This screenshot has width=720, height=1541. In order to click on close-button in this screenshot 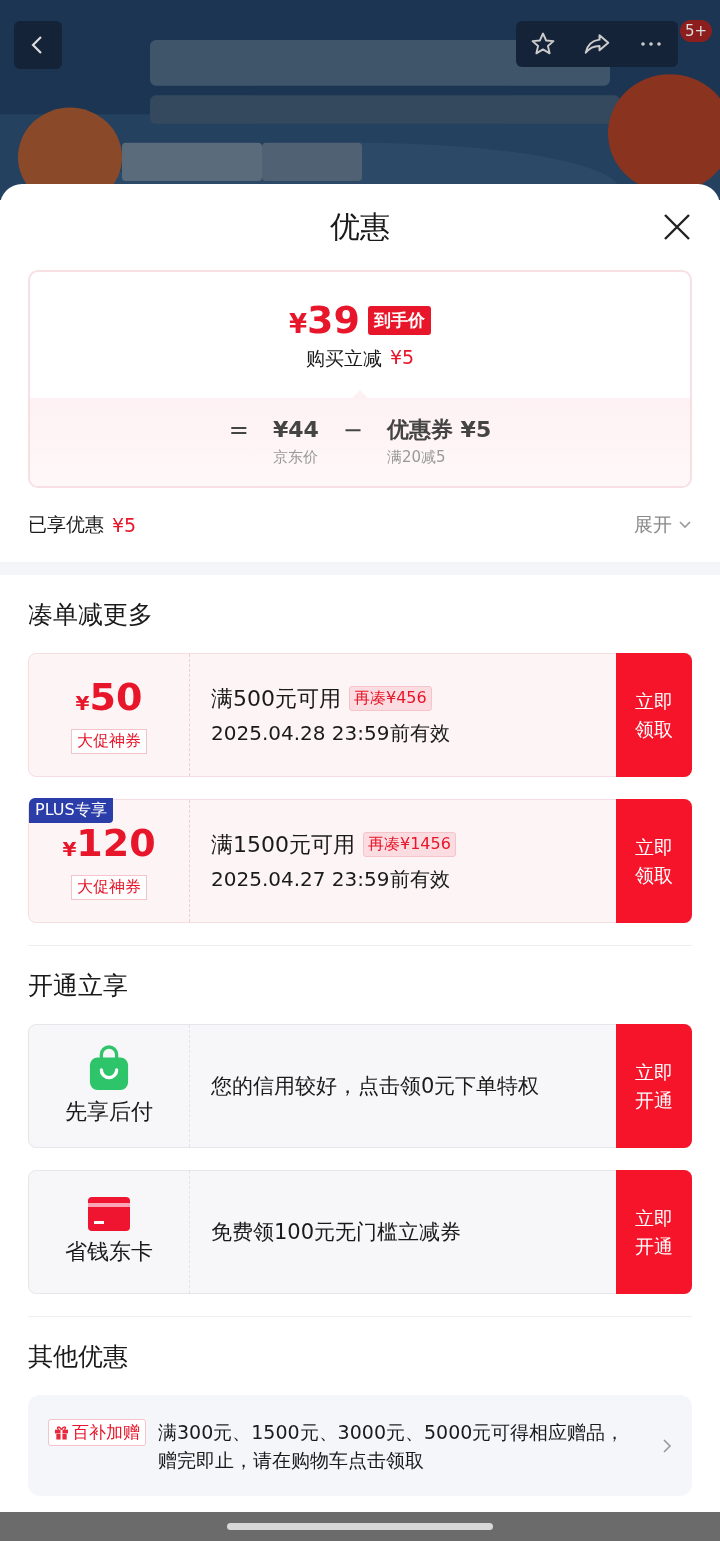, I will do `click(677, 227)`.